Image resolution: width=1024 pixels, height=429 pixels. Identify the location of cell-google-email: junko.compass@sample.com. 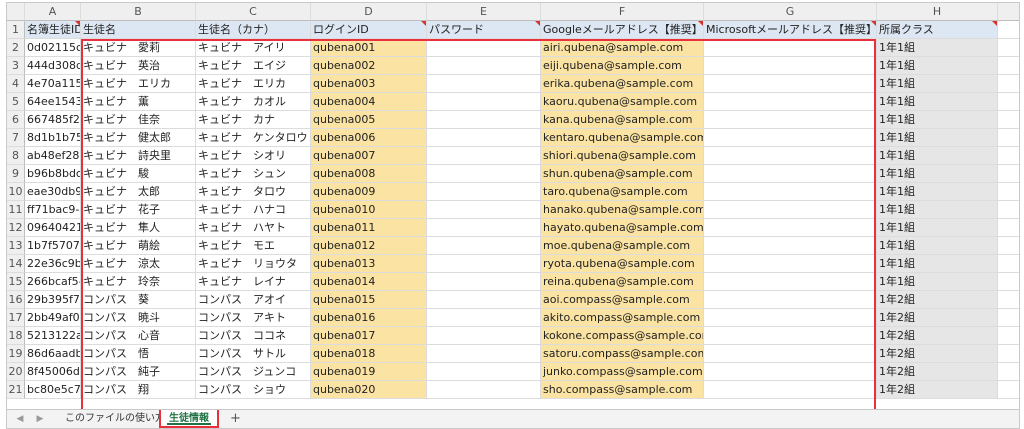
(622, 372).